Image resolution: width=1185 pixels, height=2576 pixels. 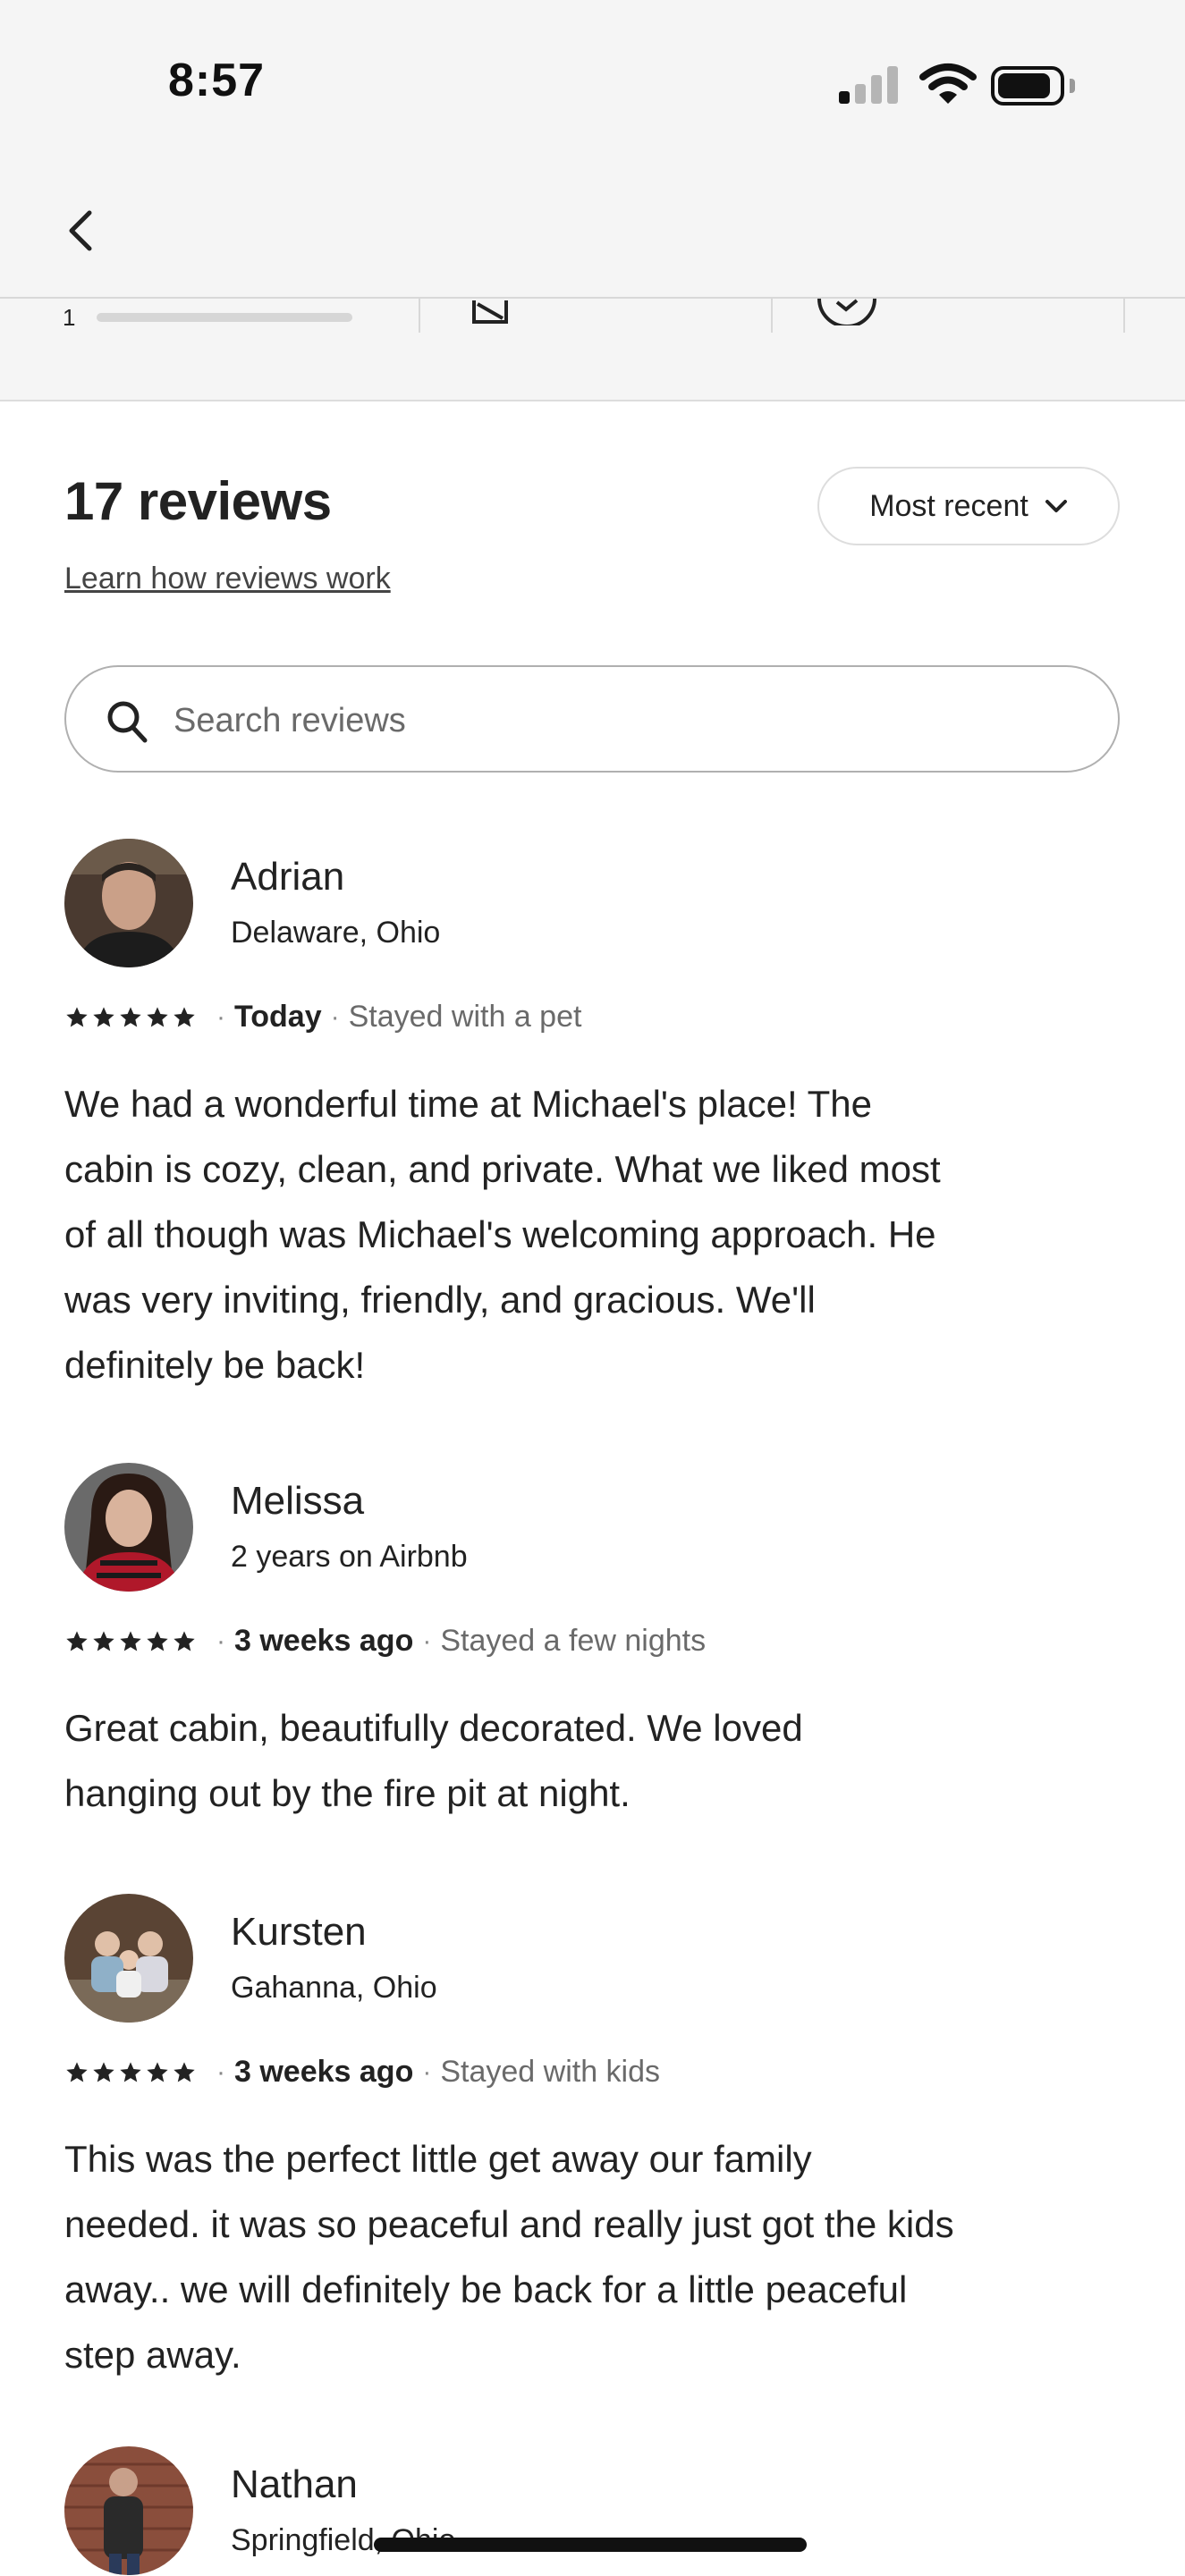 I want to click on learn-how-reviews-work-link: Learn how reviews work, so click(x=227, y=579).